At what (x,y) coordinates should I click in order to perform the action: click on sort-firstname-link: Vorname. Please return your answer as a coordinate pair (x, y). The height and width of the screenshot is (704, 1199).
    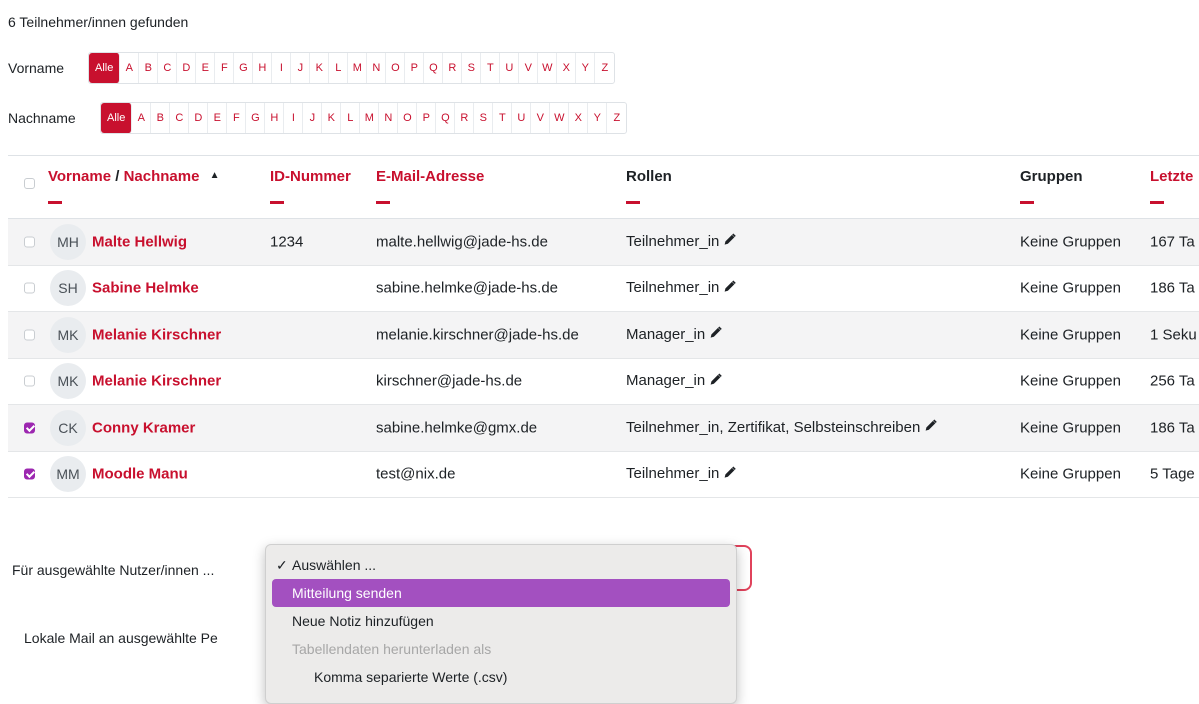
    Looking at the image, I should click on (79, 176).